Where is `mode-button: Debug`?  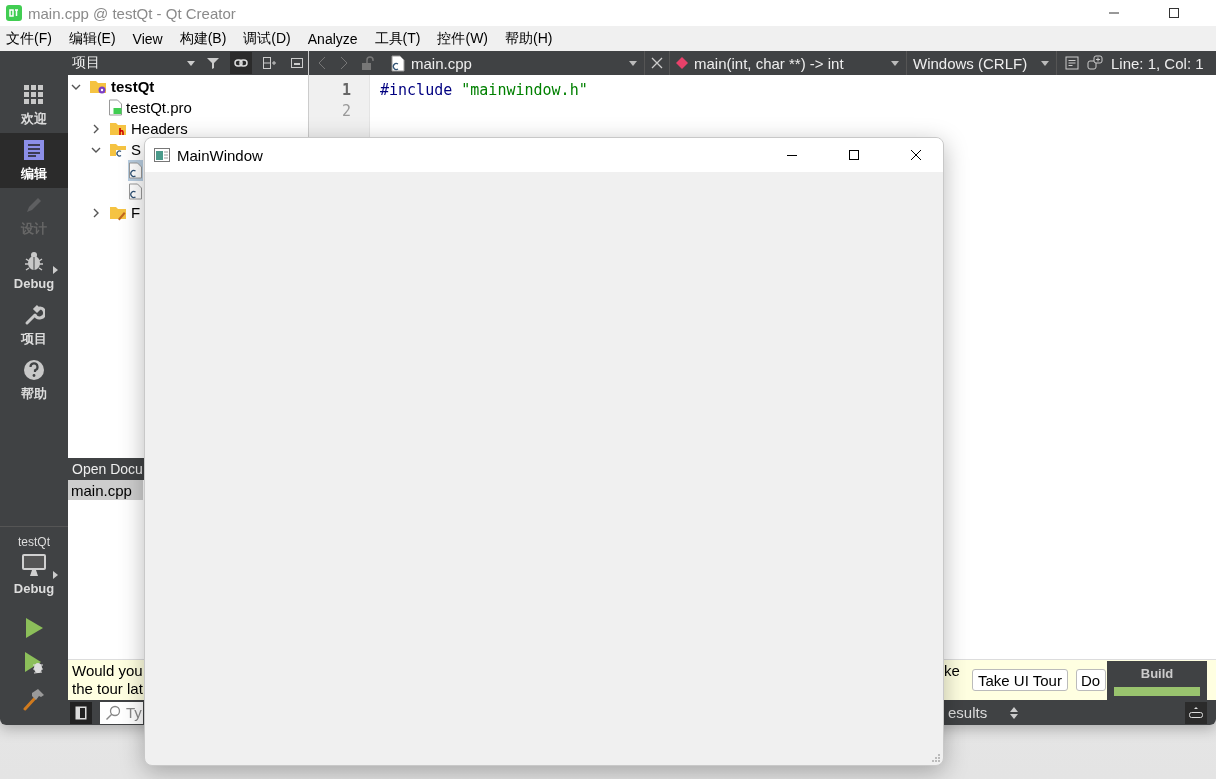 mode-button: Debug is located at coordinates (34, 270).